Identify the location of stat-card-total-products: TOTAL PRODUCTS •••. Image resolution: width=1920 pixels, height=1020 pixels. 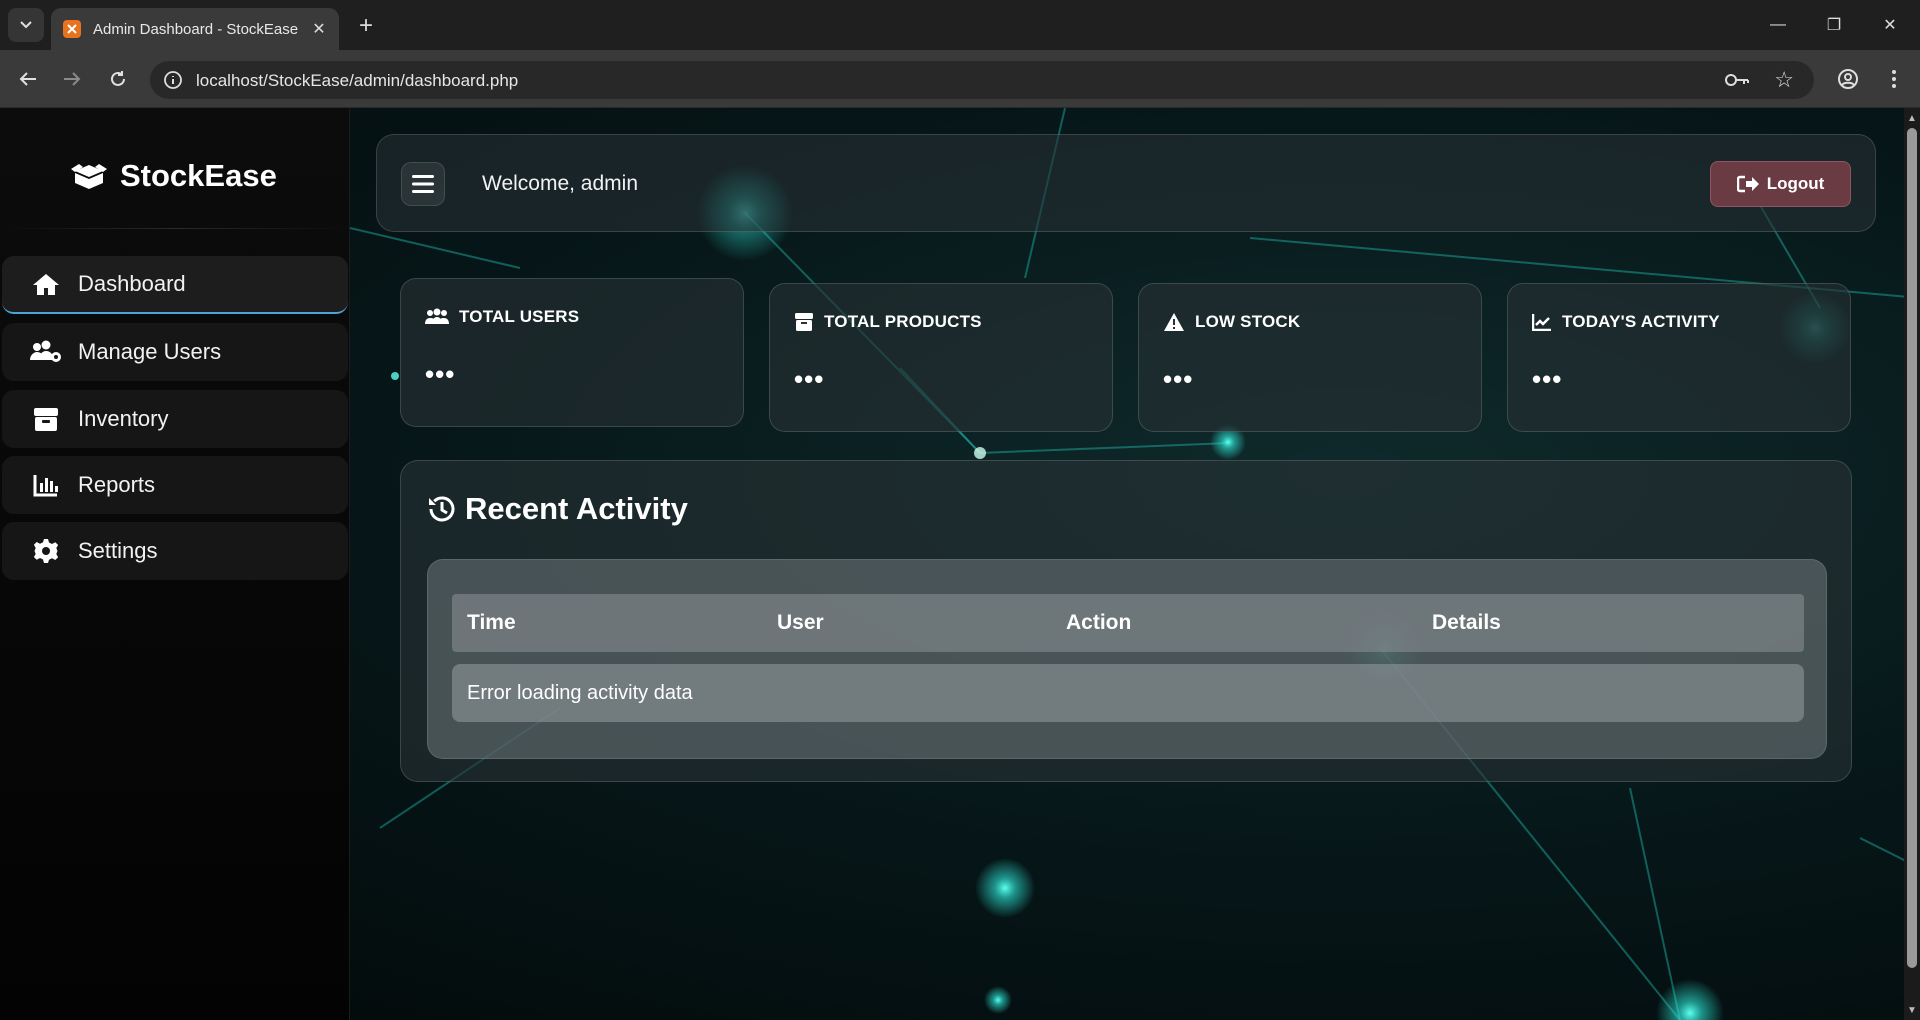
(941, 357).